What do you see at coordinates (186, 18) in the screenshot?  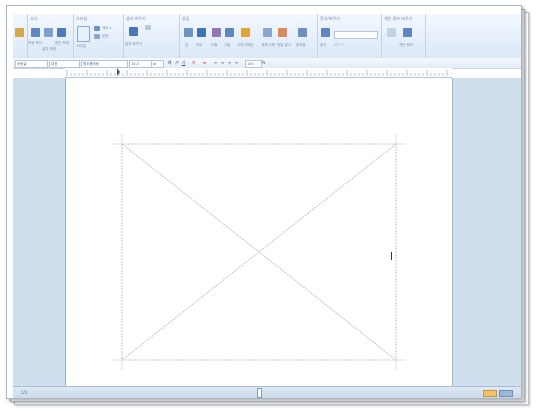 I see `group-label: 삽입` at bounding box center [186, 18].